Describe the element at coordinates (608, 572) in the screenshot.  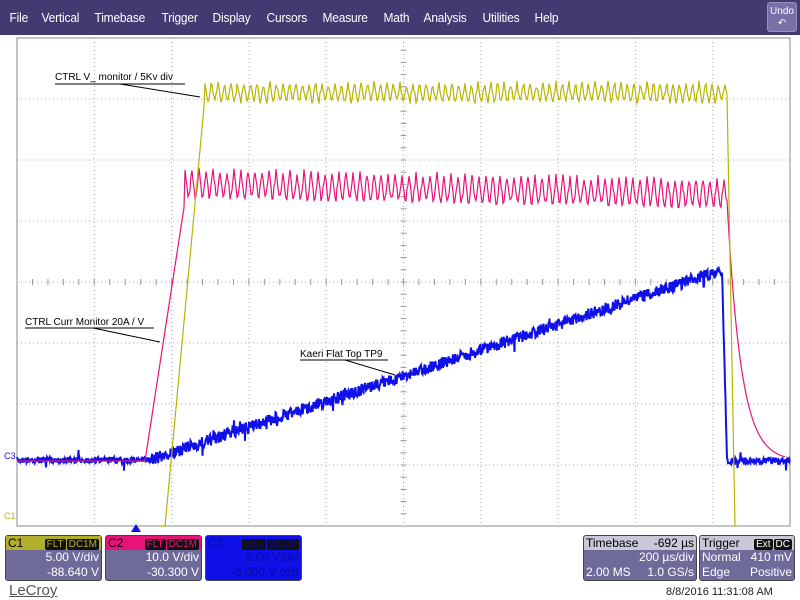
I see `timebase-samples: 2.00 MS` at that location.